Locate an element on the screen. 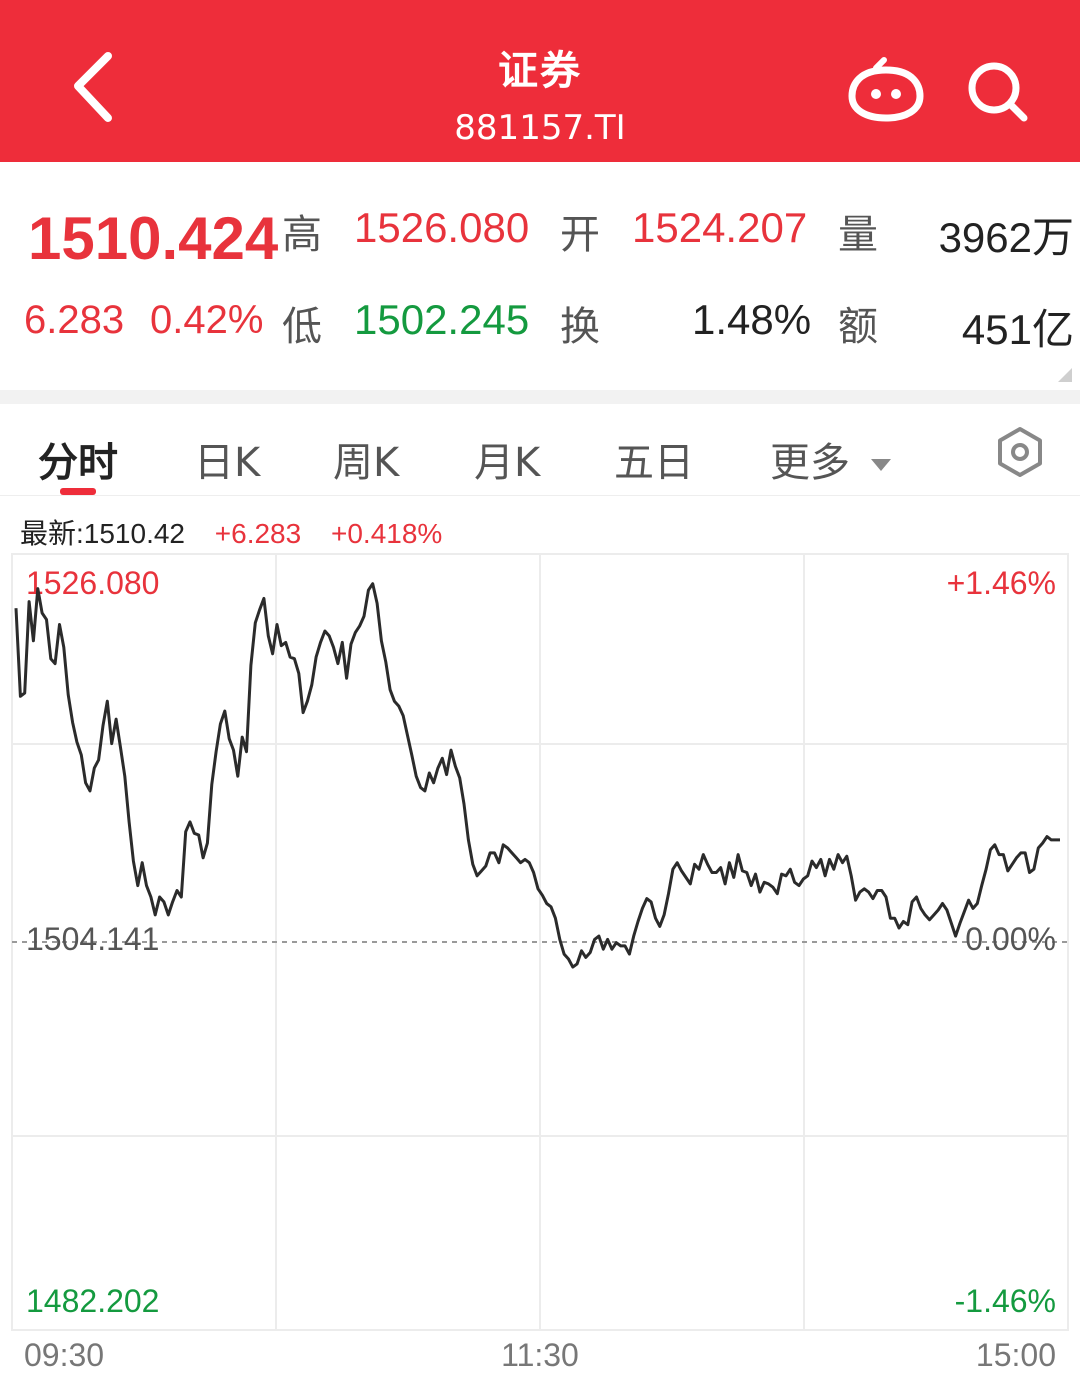  y-label-bottom-left: 1482.202 is located at coordinates (92, 1301).